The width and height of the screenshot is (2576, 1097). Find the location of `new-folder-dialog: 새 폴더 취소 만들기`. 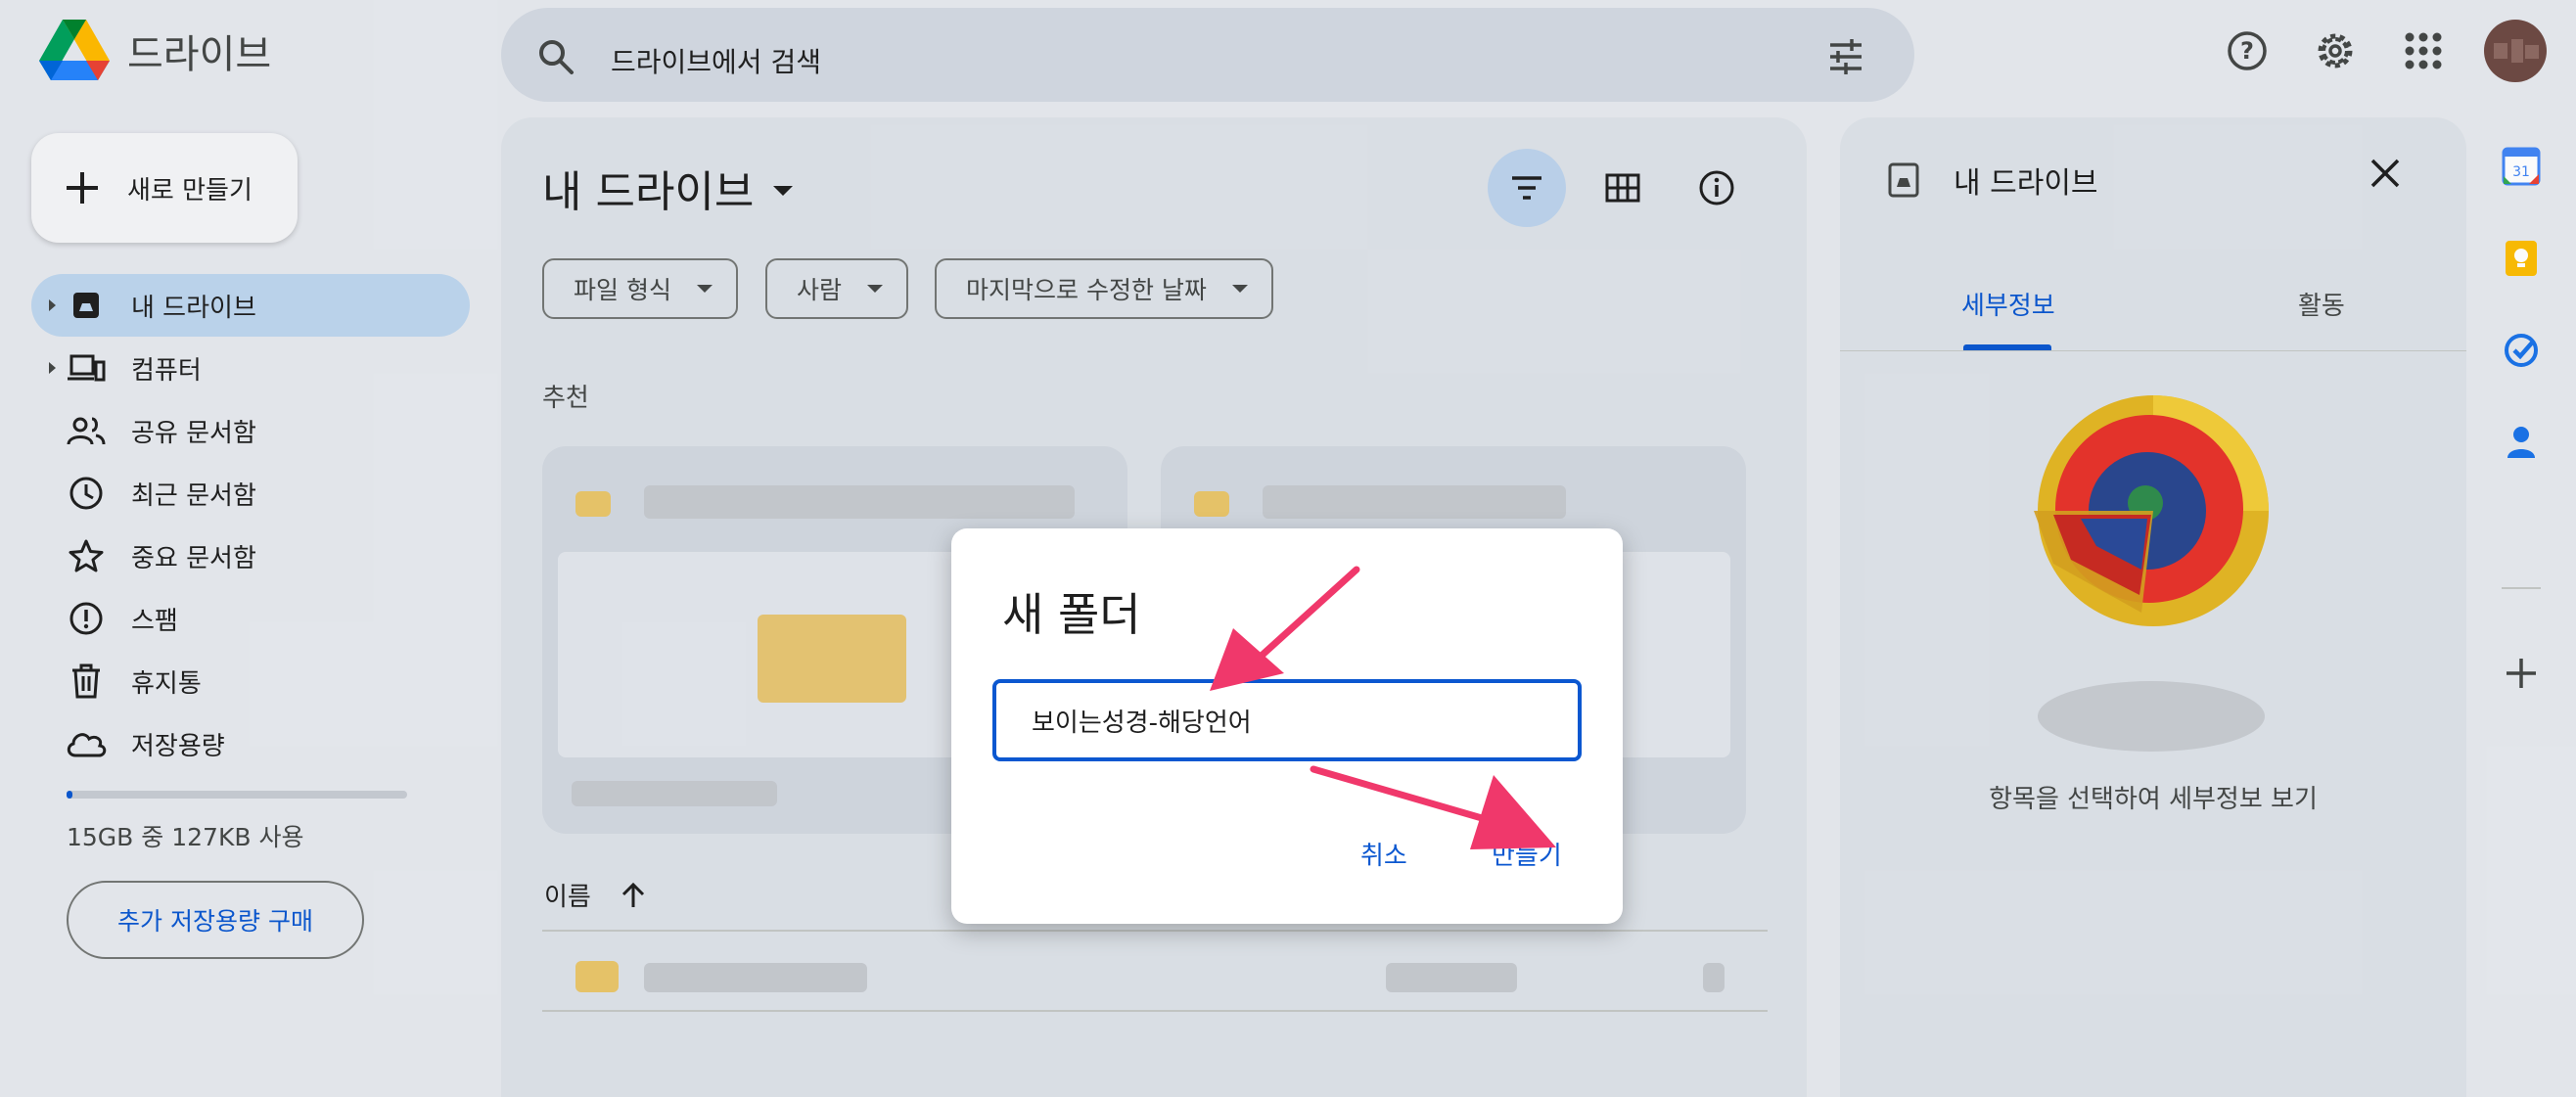

new-folder-dialog: 새 폴더 취소 만들기 is located at coordinates (1287, 726).